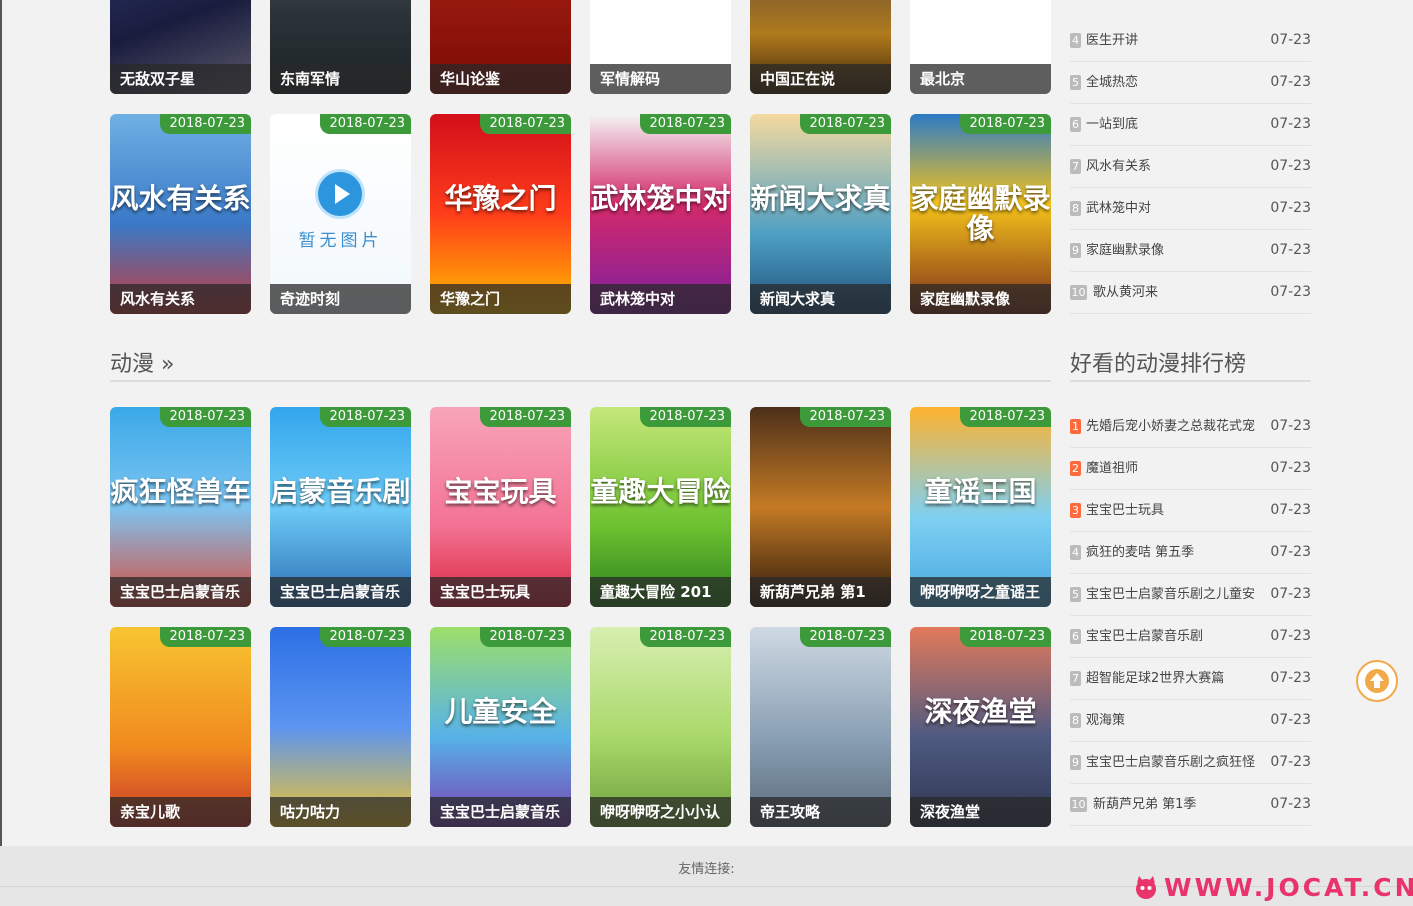 The image size is (1413, 906). I want to click on video-title: 家庭幽默录像, so click(980, 299).